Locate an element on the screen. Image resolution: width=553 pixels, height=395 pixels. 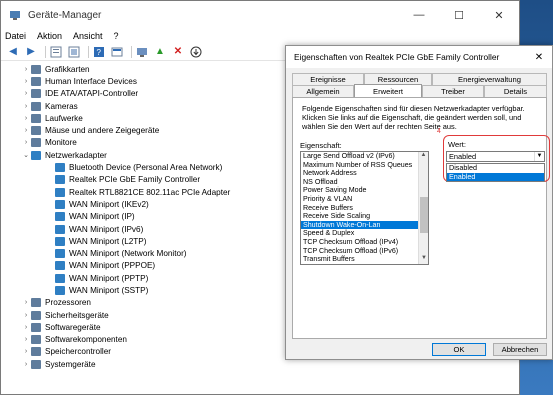
add-device-icon: ▲ is located at coordinates (160, 52).